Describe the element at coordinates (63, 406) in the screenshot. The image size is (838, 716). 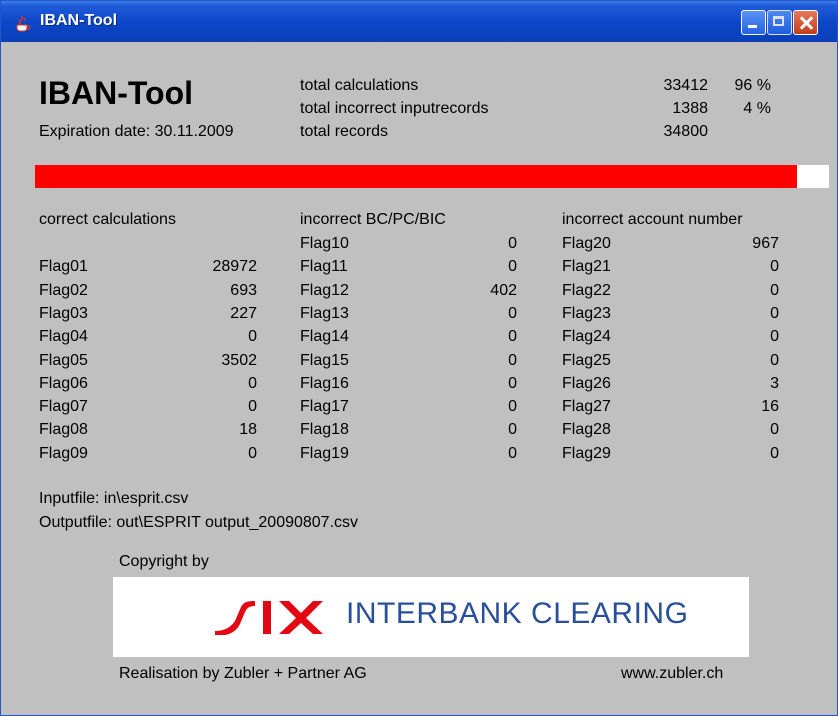
I see `flag-label: Flag07` at that location.